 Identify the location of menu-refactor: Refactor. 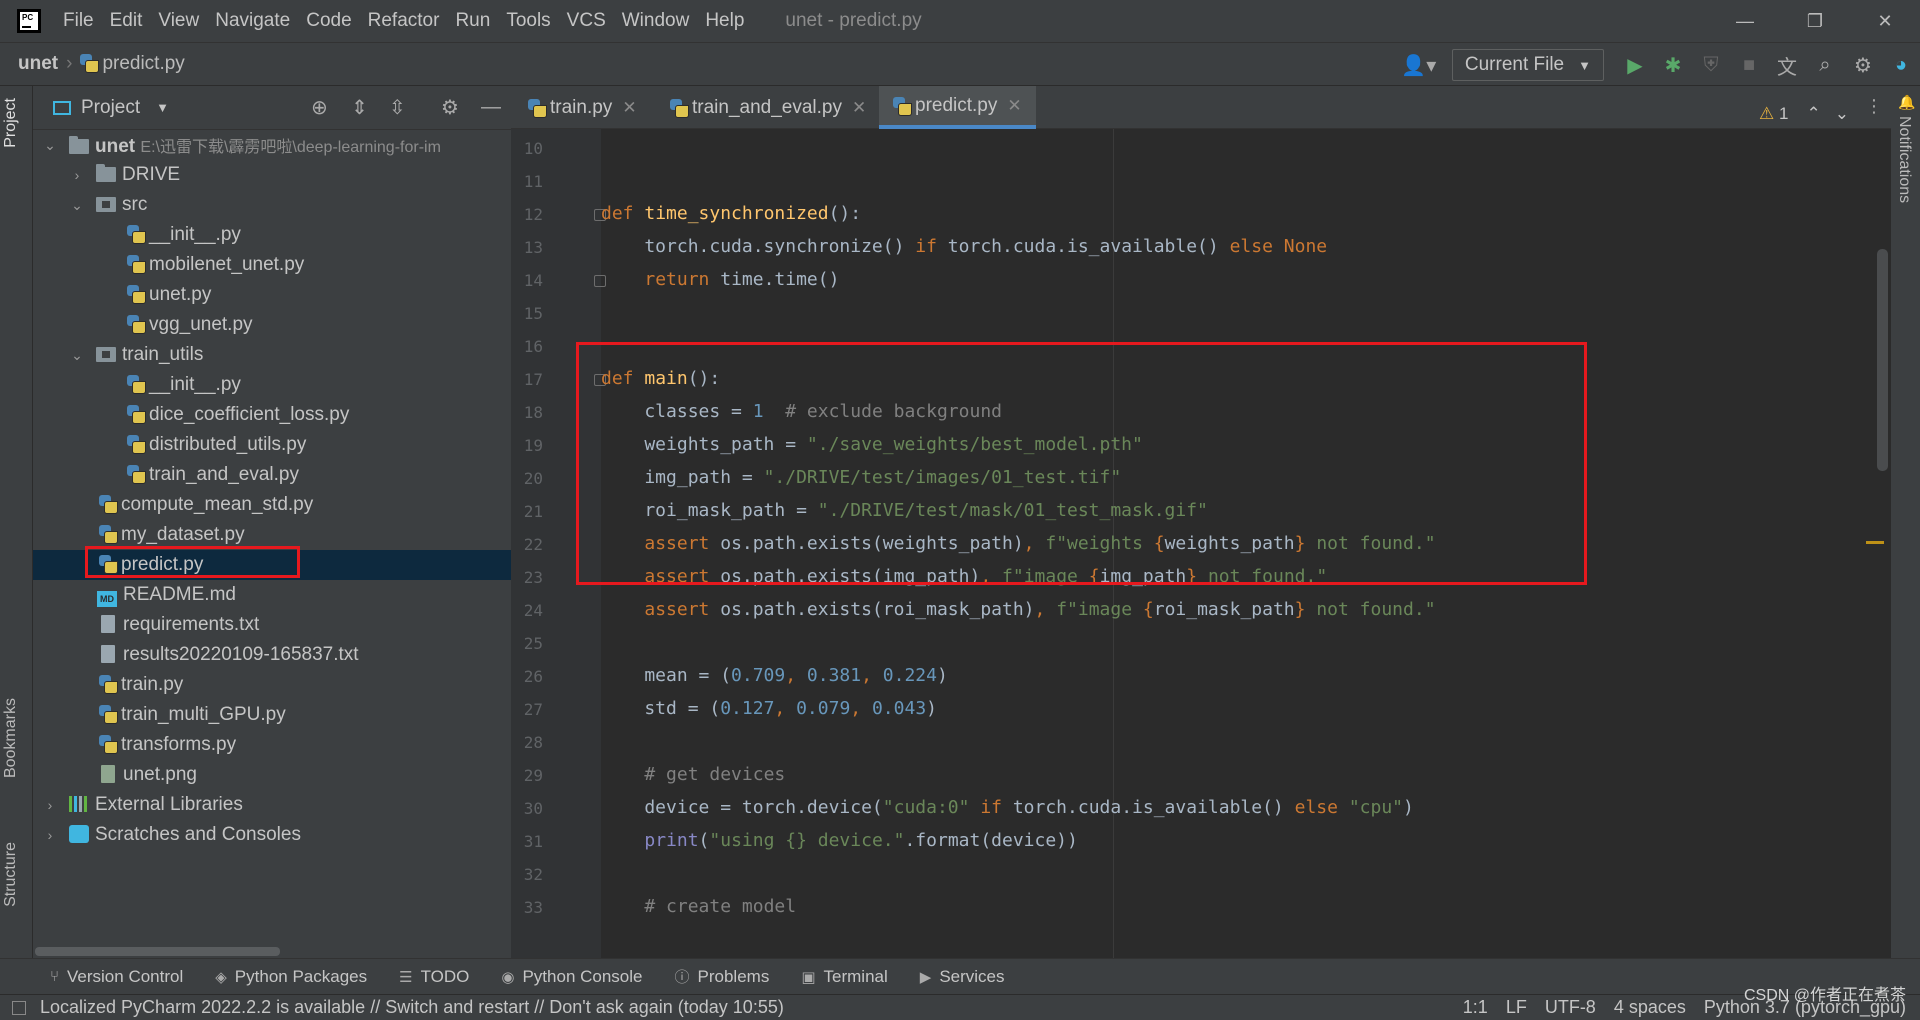
(404, 21).